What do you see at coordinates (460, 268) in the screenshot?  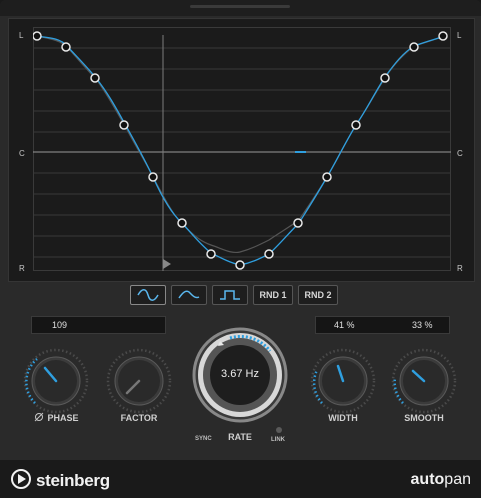 I see `axis-label-right-bottom: R` at bounding box center [460, 268].